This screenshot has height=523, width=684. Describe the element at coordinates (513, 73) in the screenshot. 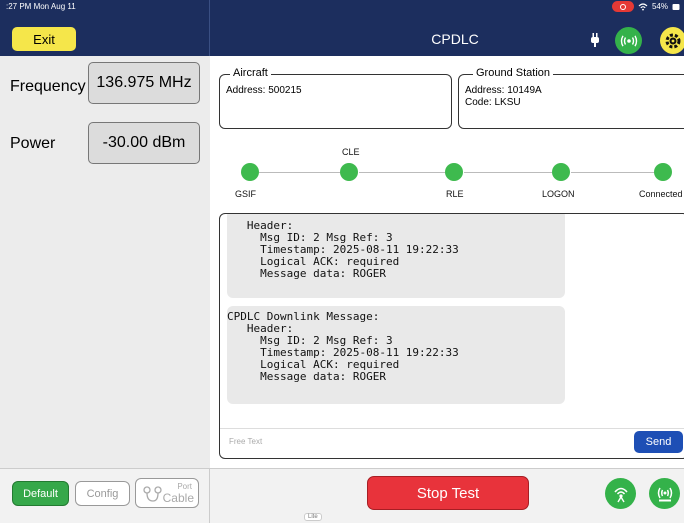

I see `ground-station-legend: Ground Station` at that location.